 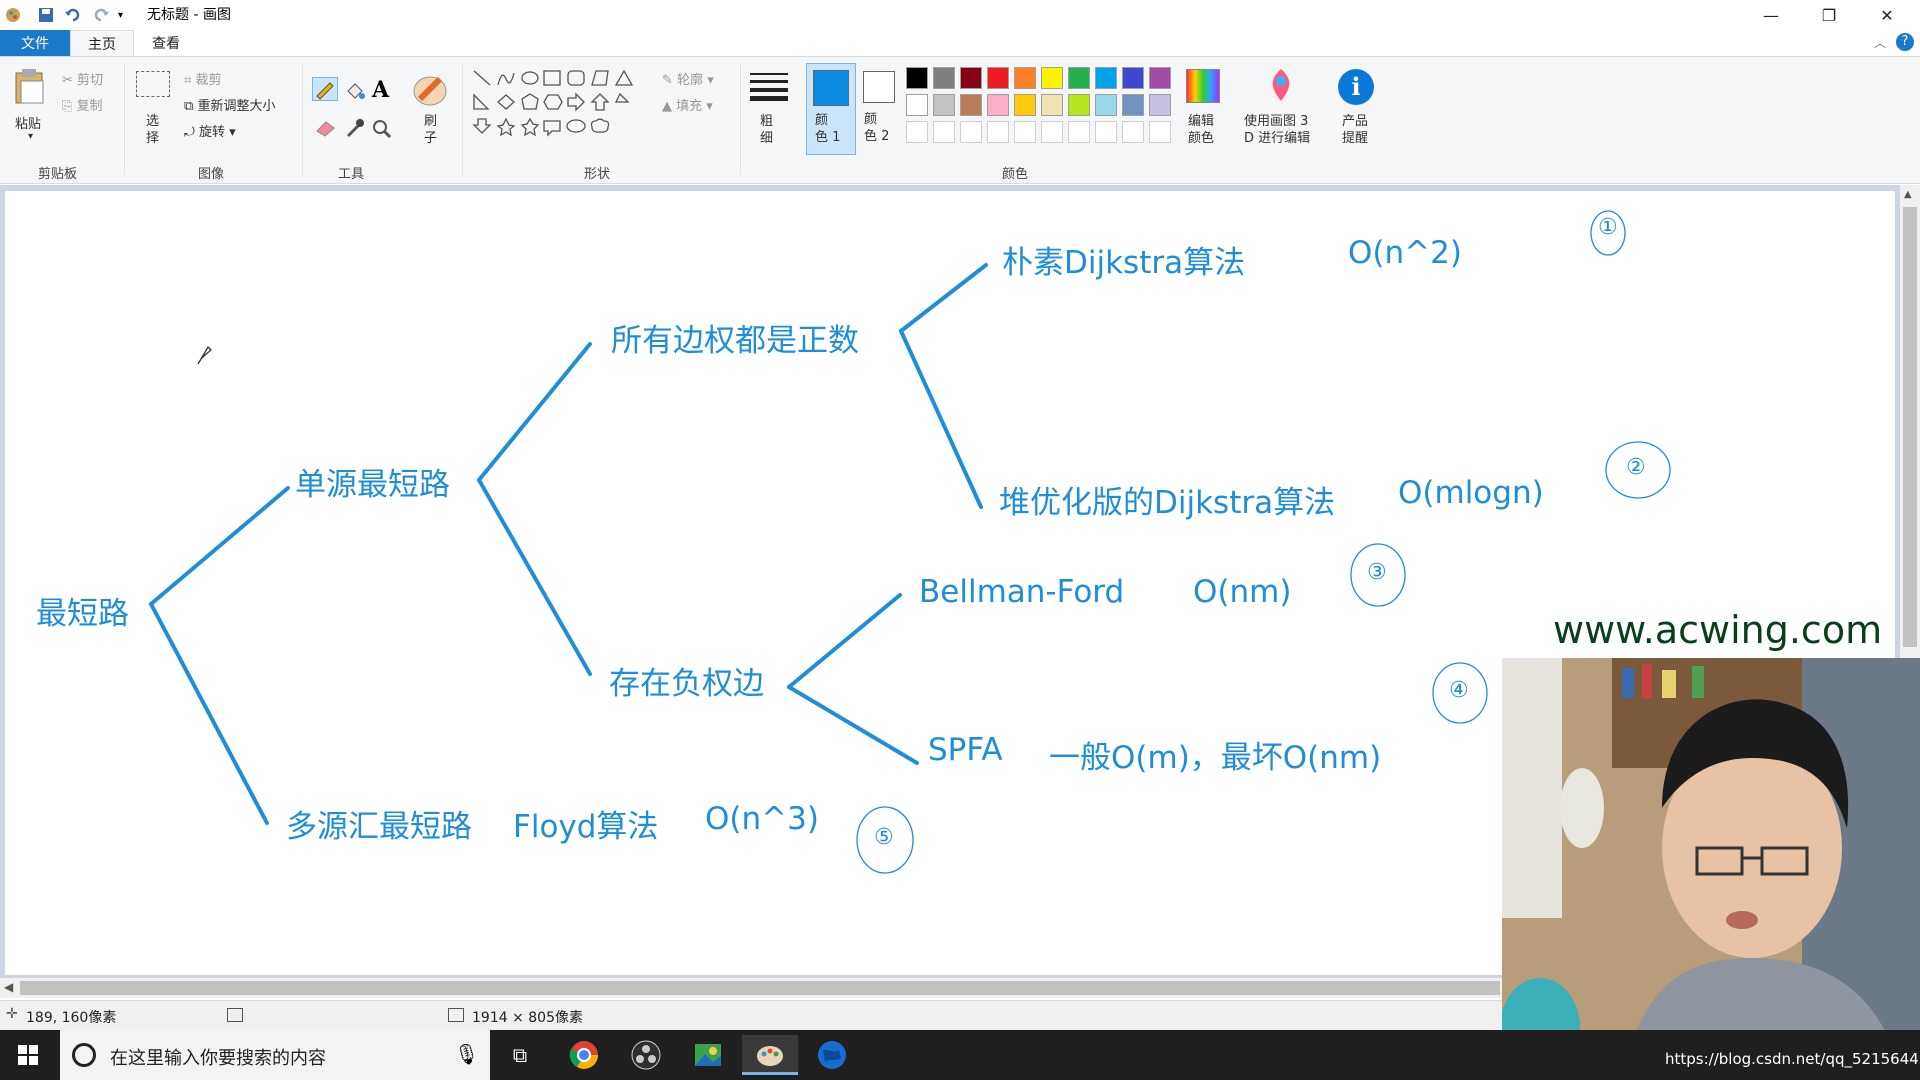 I want to click on color1-button: 颜 色 1, so click(x=831, y=109).